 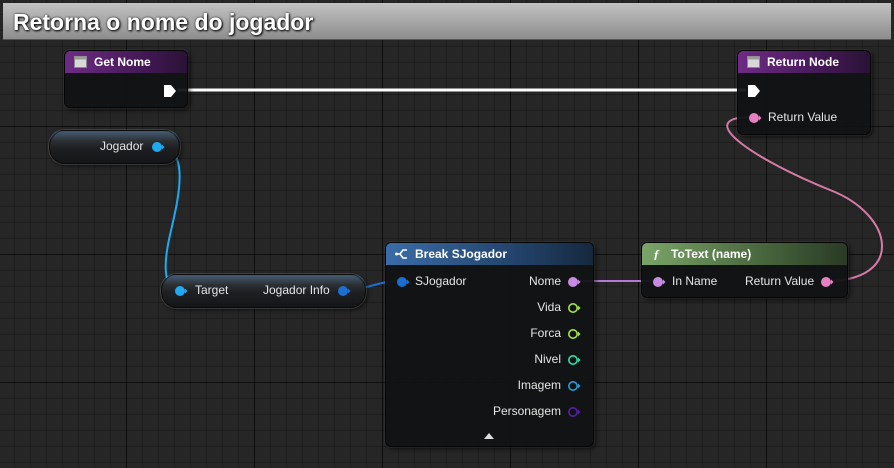 What do you see at coordinates (126, 79) in the screenshot?
I see `get-nome-node: Get Nome` at bounding box center [126, 79].